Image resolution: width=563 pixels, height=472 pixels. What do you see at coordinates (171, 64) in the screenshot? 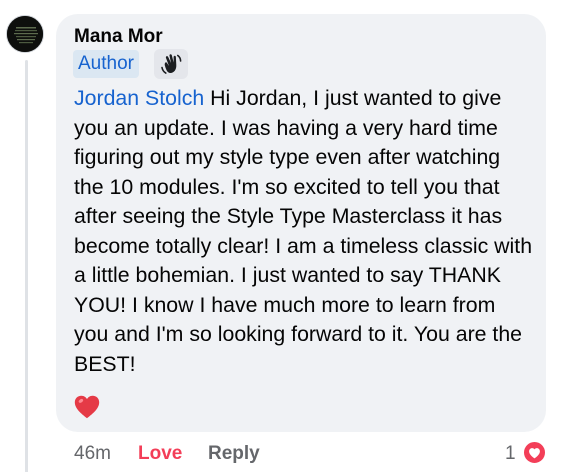
I see `waving-hand-icon` at bounding box center [171, 64].